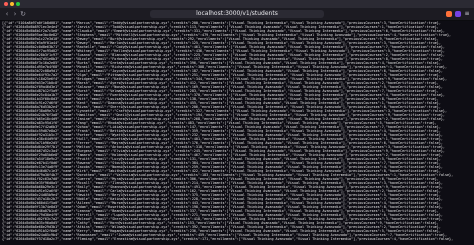 The width and height of the screenshot is (474, 245). I want to click on reload-icon: ↻, so click(23, 14).